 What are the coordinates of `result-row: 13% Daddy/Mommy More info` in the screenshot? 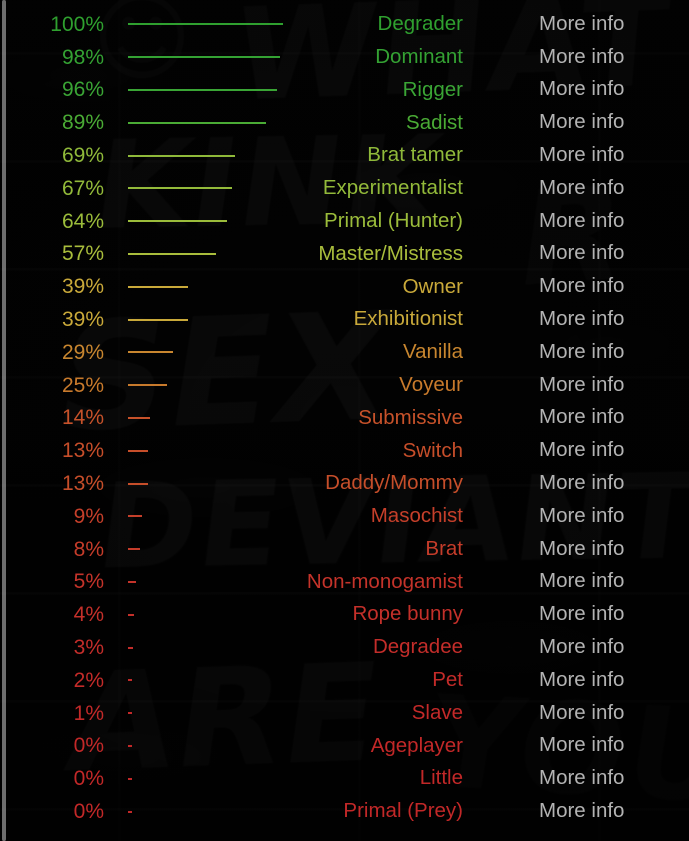 It's located at (344, 483).